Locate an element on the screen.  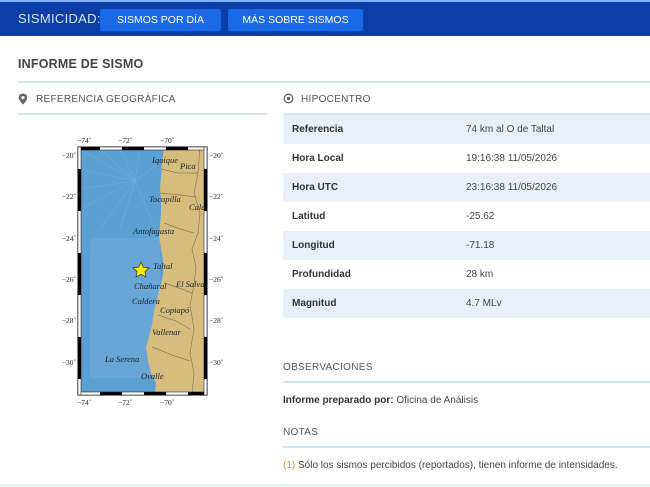
place-label: Antofagasta is located at coordinates (153, 231).